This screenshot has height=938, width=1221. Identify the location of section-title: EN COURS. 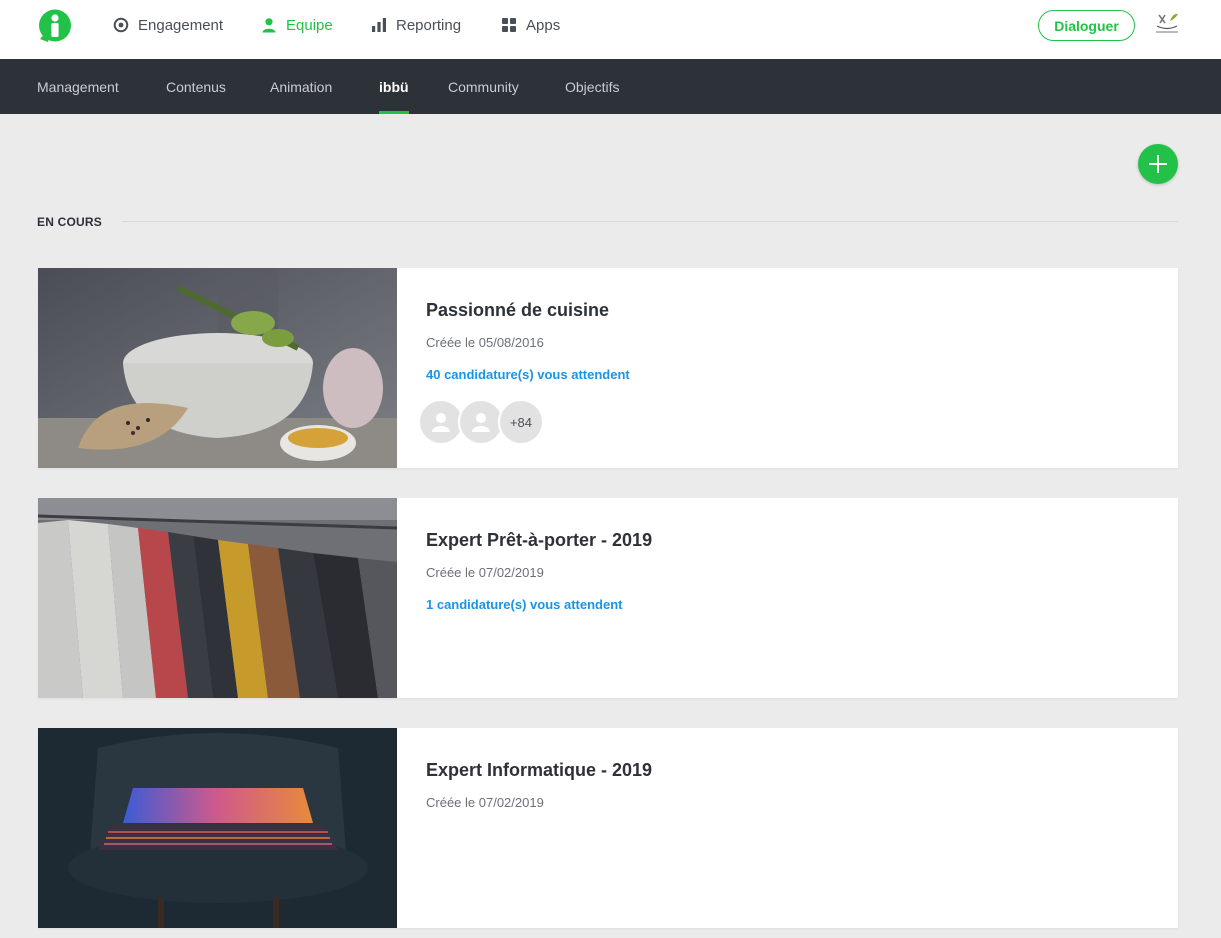
(69, 222).